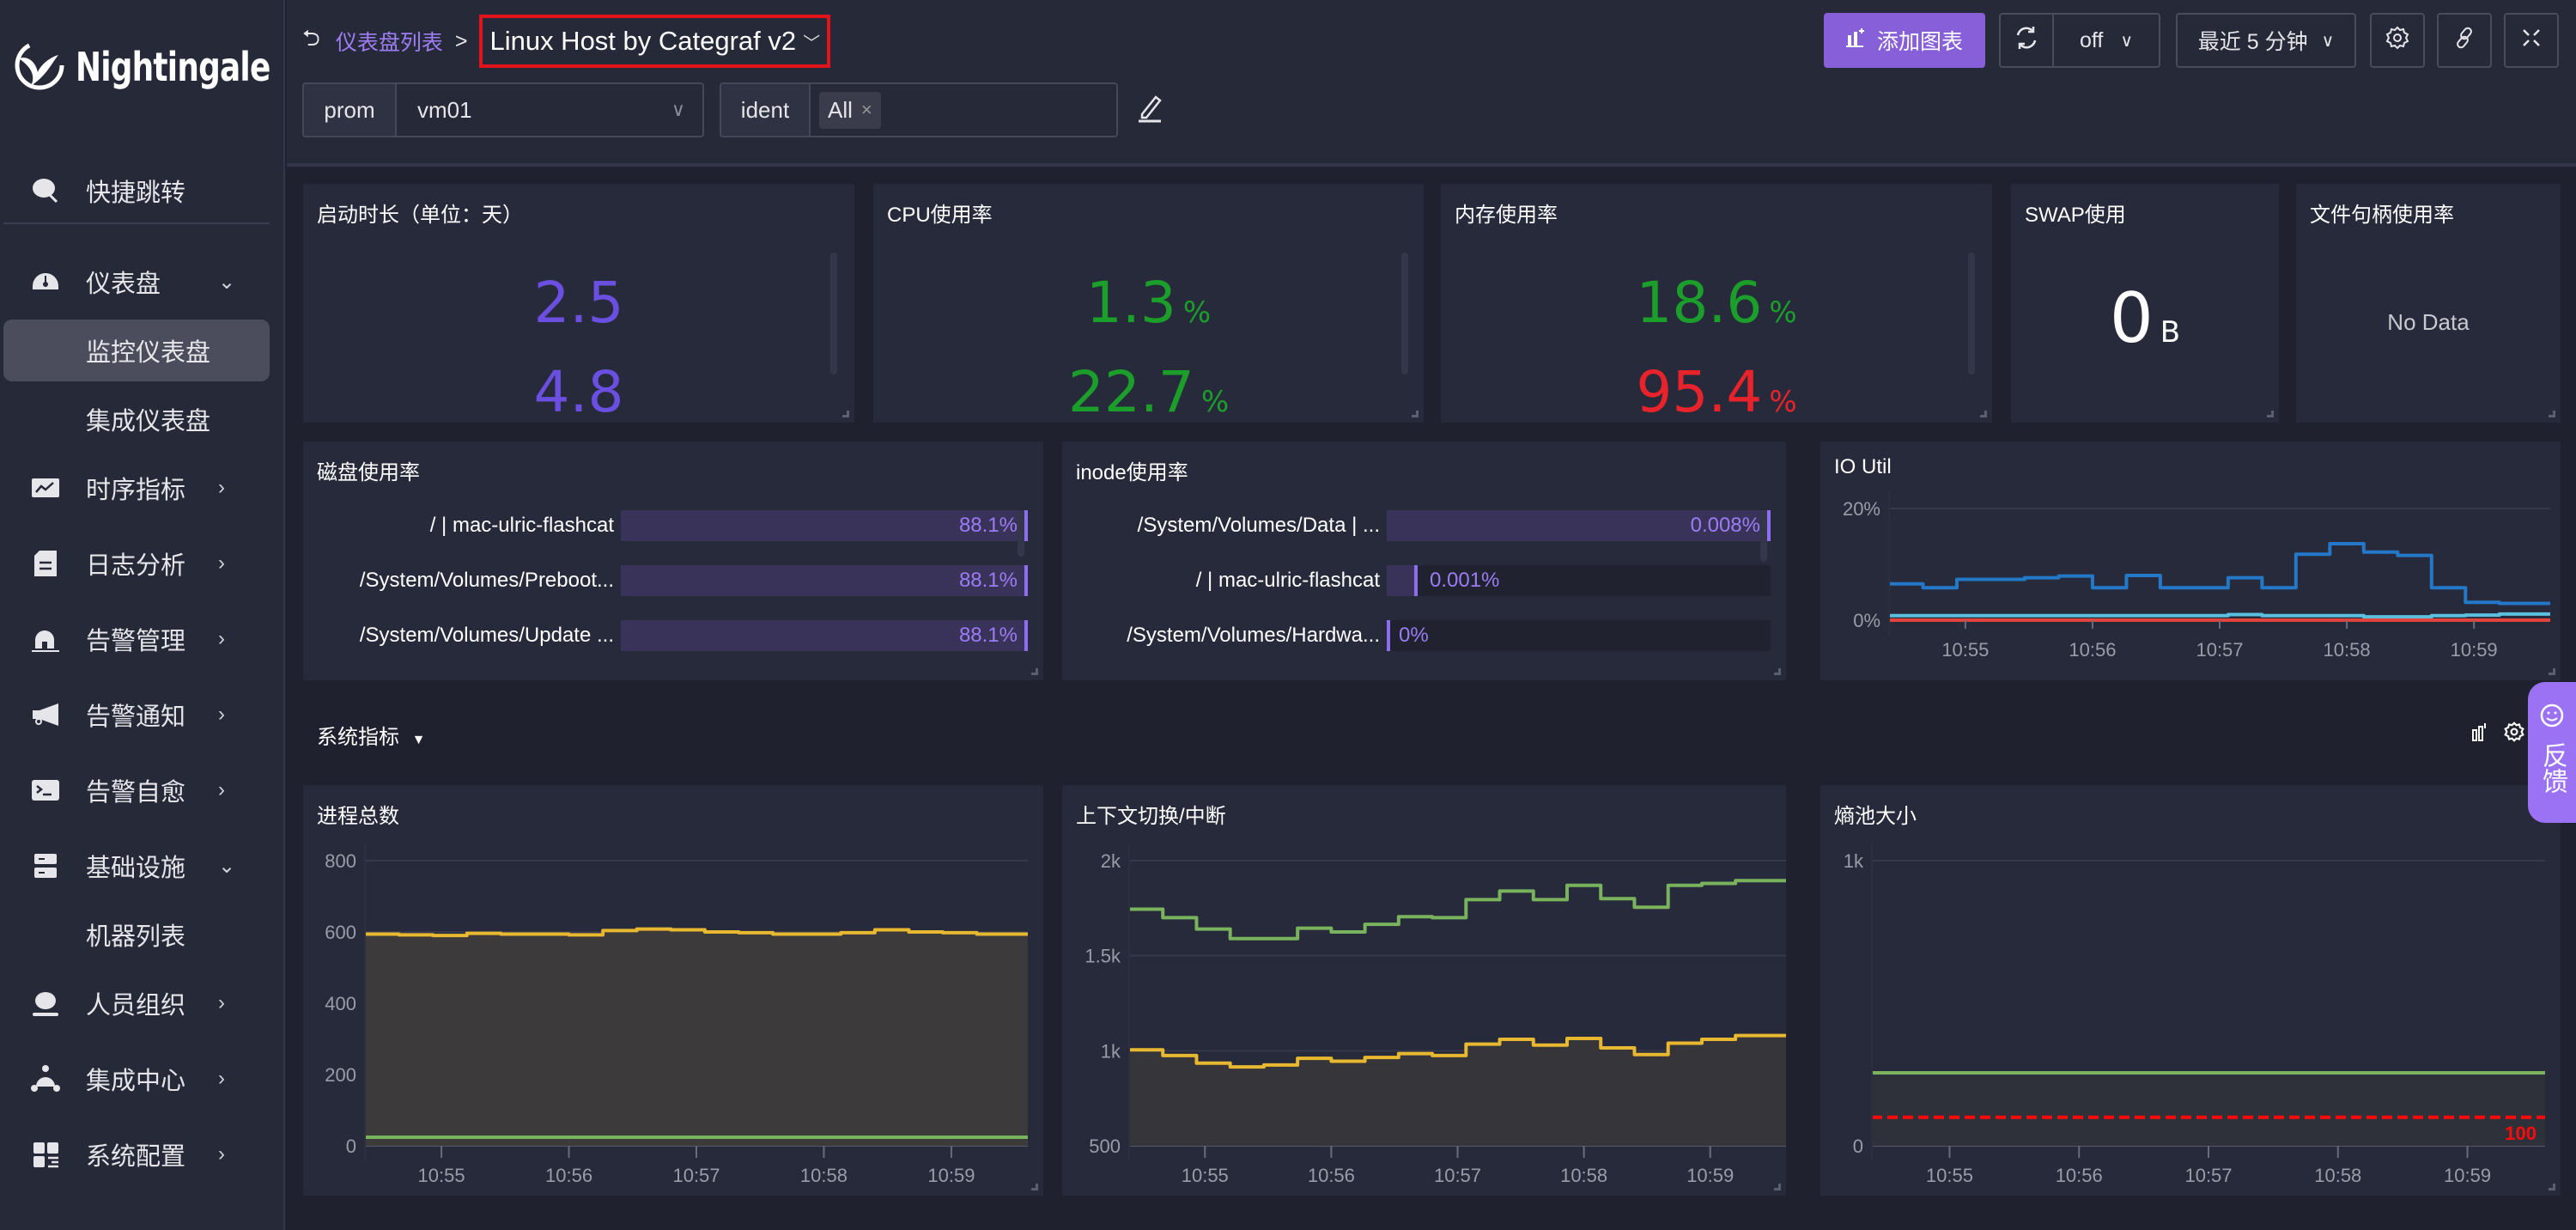 This screenshot has width=2576, height=1230. What do you see at coordinates (137, 563) in the screenshot?
I see `sidebar-item-logs: 日志分析 ›` at bounding box center [137, 563].